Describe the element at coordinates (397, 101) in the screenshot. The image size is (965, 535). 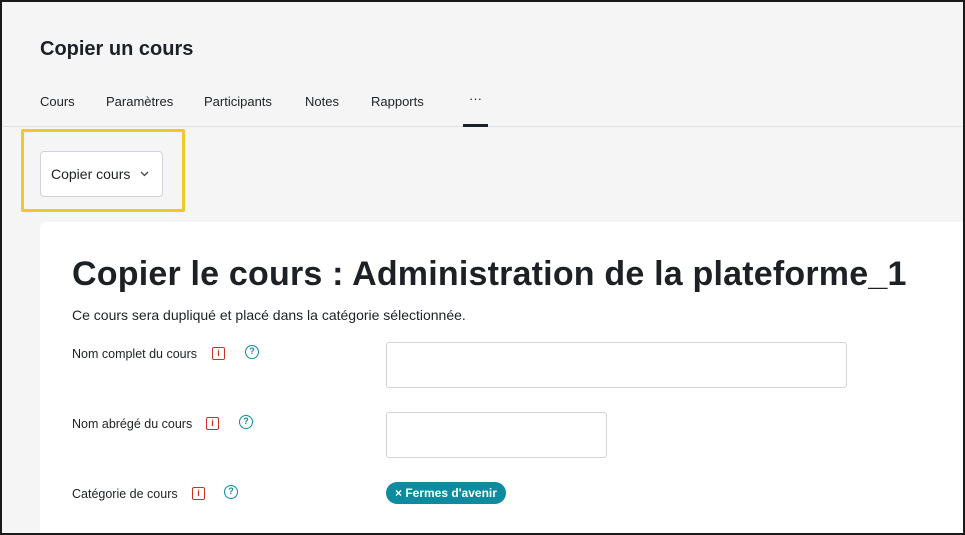
I see `tab-rapports: Rapports` at that location.